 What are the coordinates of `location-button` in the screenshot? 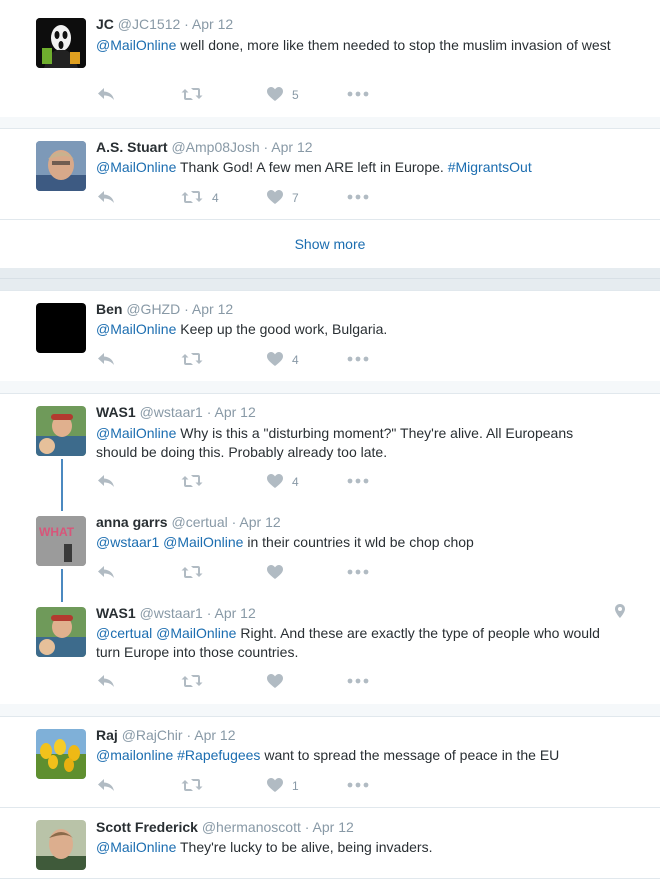 It's located at (620, 611).